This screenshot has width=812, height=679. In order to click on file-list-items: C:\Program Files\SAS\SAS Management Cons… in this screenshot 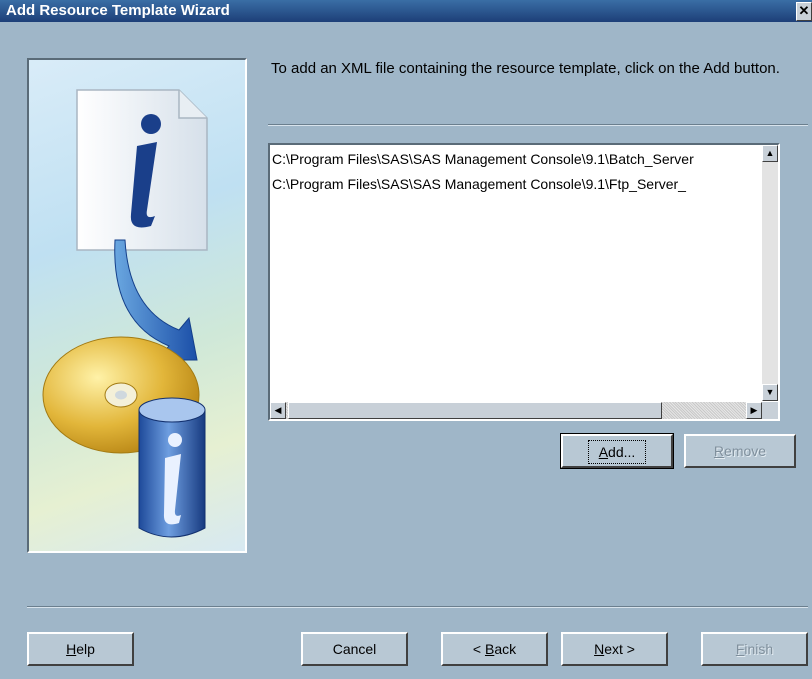, I will do `click(517, 172)`.